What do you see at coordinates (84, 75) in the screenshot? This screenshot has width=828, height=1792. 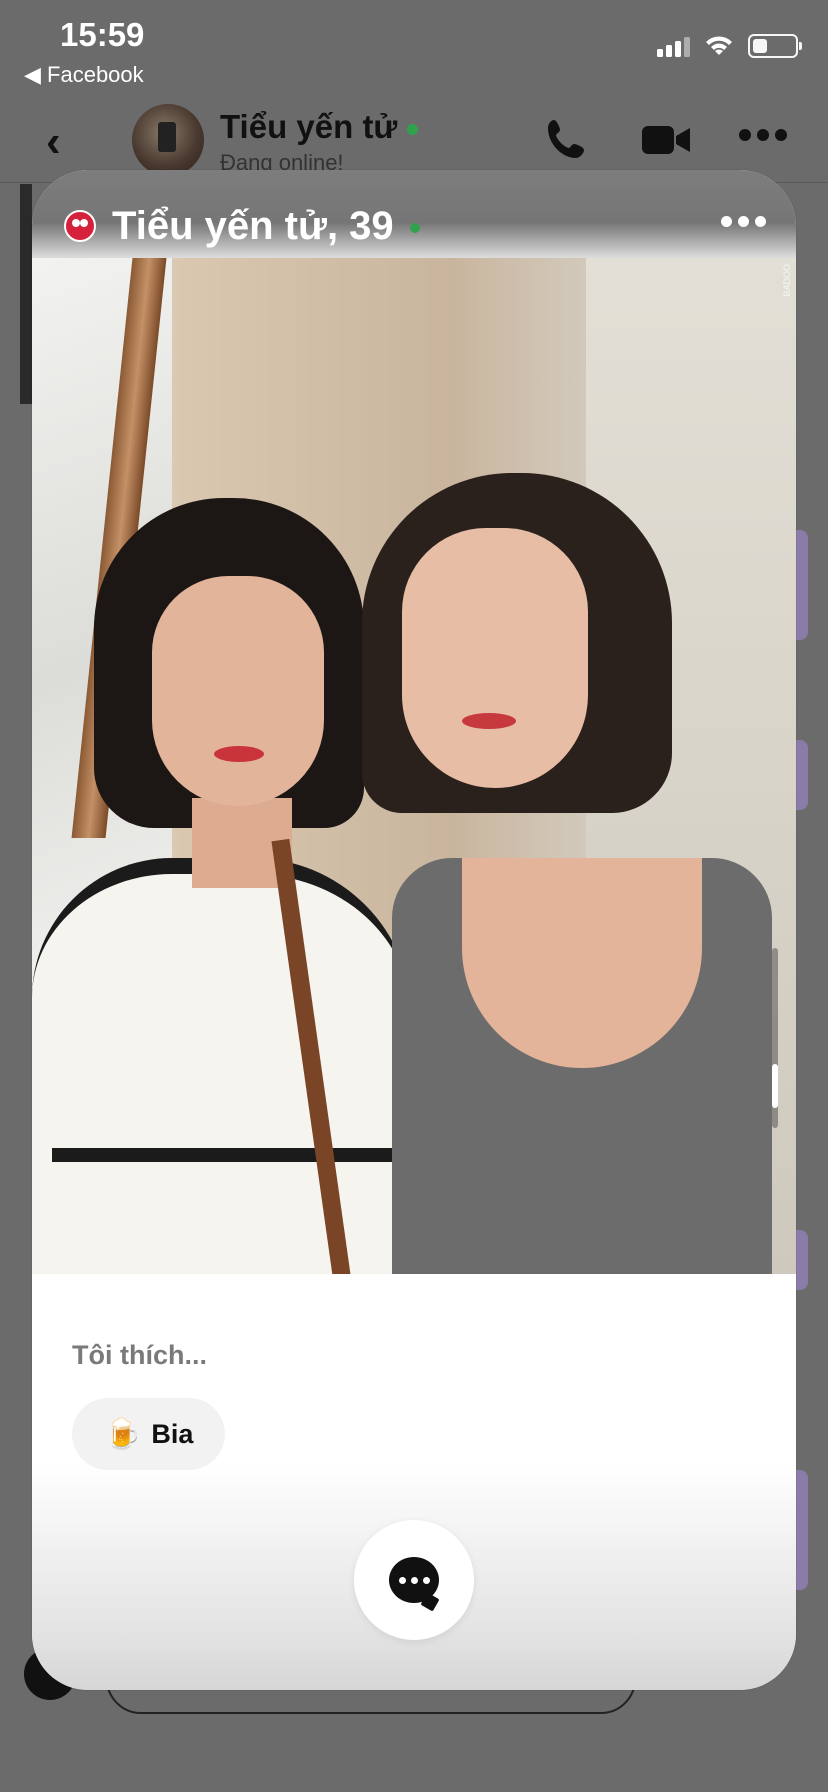 I see `back-to-app-link: ◀ Facebook` at bounding box center [84, 75].